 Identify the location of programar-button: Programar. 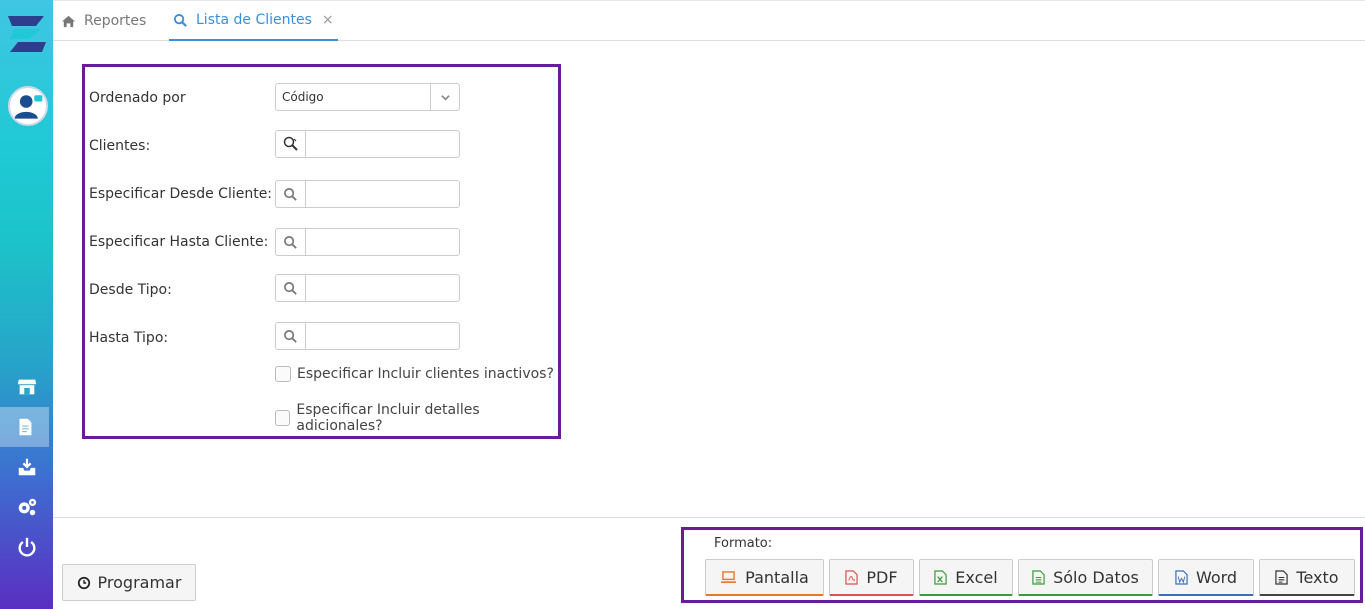
(129, 582).